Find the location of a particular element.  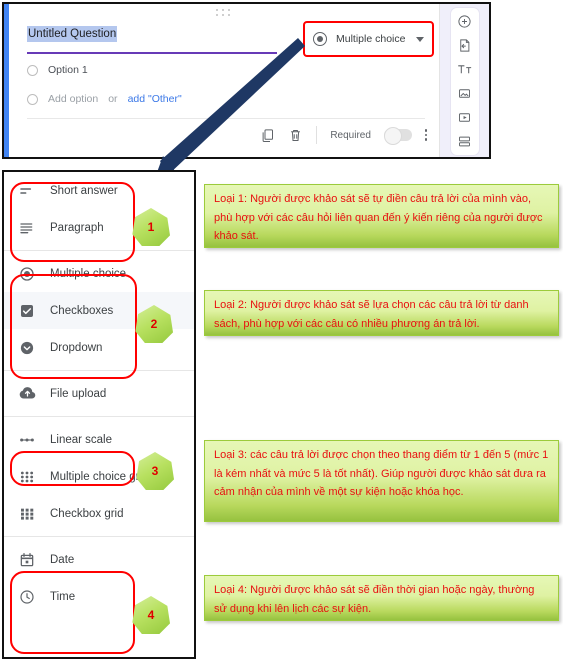

menu-item-file-upload: File upload is located at coordinates (99, 393).